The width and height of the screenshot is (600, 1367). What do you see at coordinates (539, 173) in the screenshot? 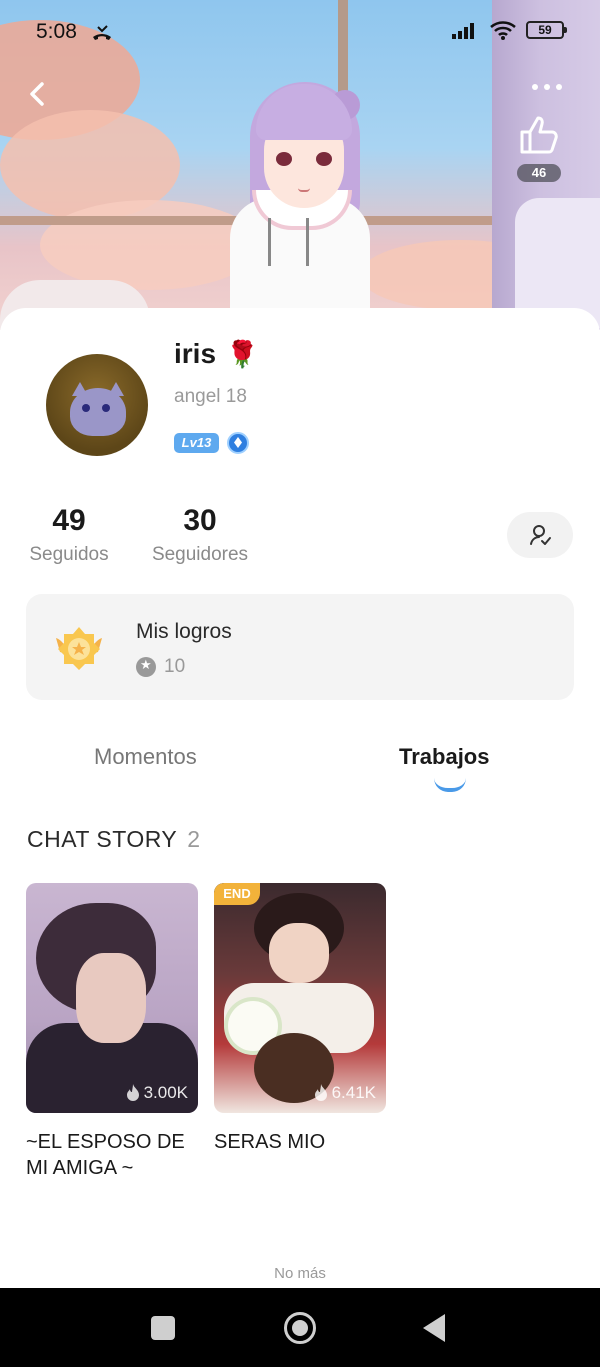
I see `like-count: 46` at bounding box center [539, 173].